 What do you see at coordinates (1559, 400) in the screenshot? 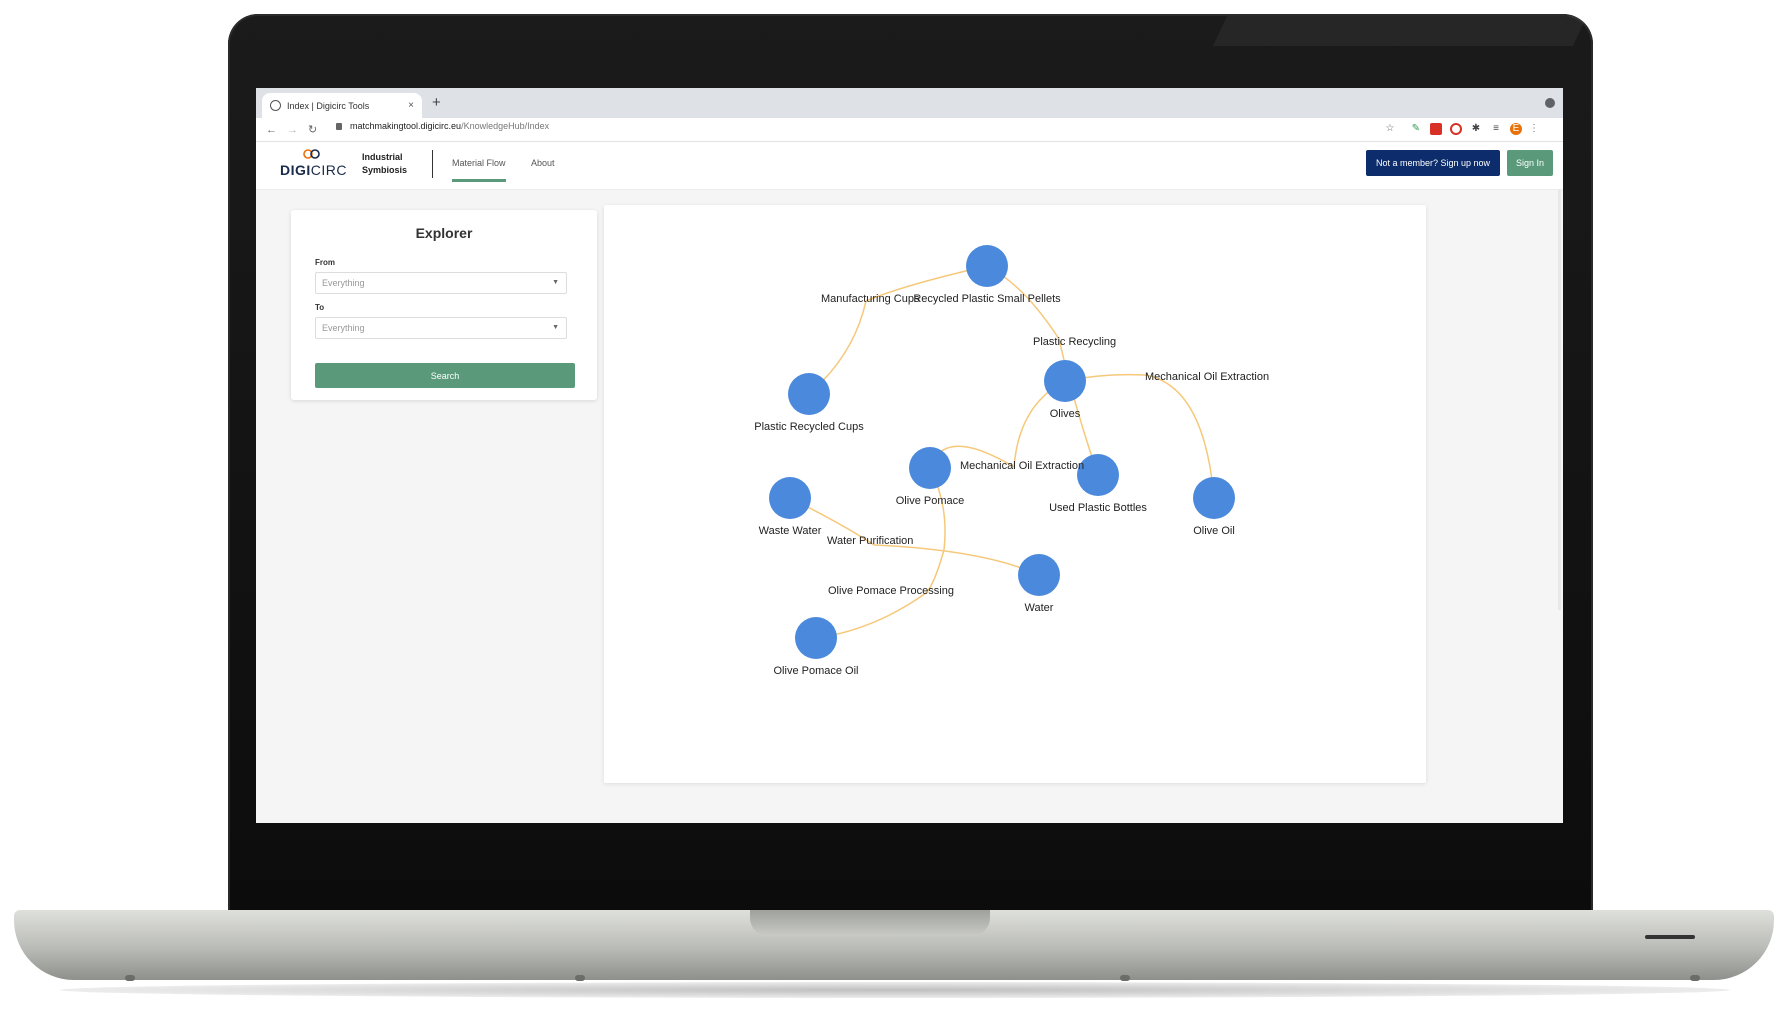
I see `scrollbar` at bounding box center [1559, 400].